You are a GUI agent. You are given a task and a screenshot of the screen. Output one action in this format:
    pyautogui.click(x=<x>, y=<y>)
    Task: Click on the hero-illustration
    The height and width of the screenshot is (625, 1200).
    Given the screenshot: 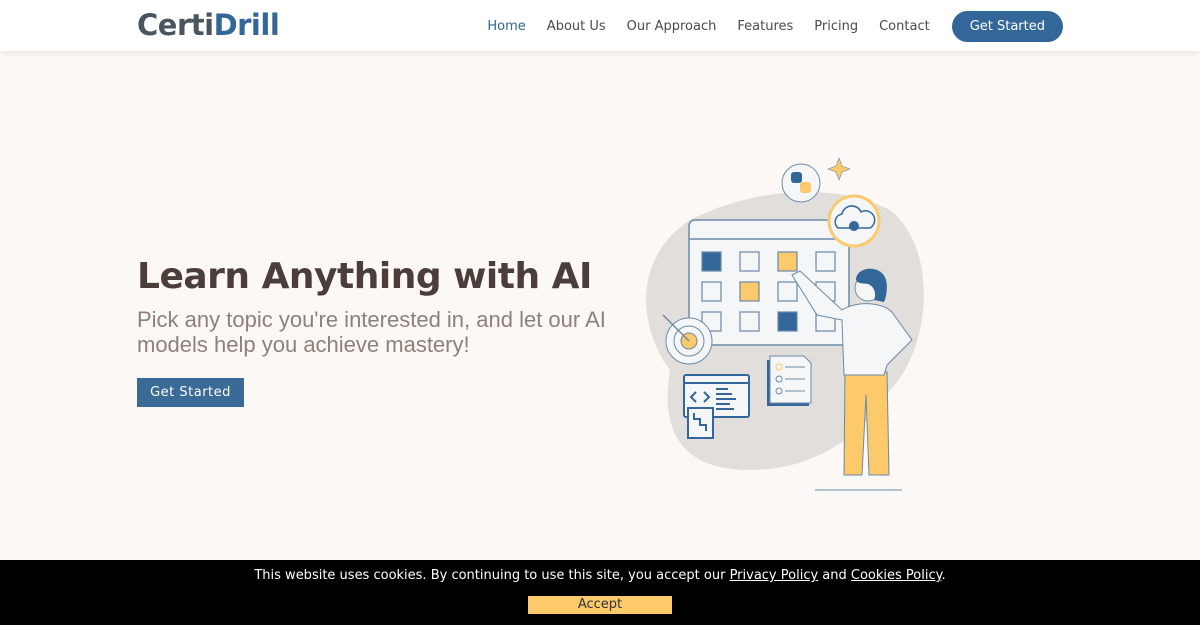 What is the action you would take?
    pyautogui.click(x=785, y=324)
    